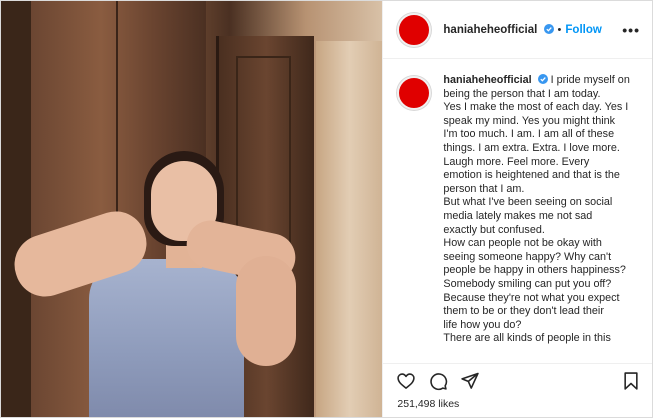  What do you see at coordinates (414, 93) in the screenshot?
I see `caption-avatar` at bounding box center [414, 93].